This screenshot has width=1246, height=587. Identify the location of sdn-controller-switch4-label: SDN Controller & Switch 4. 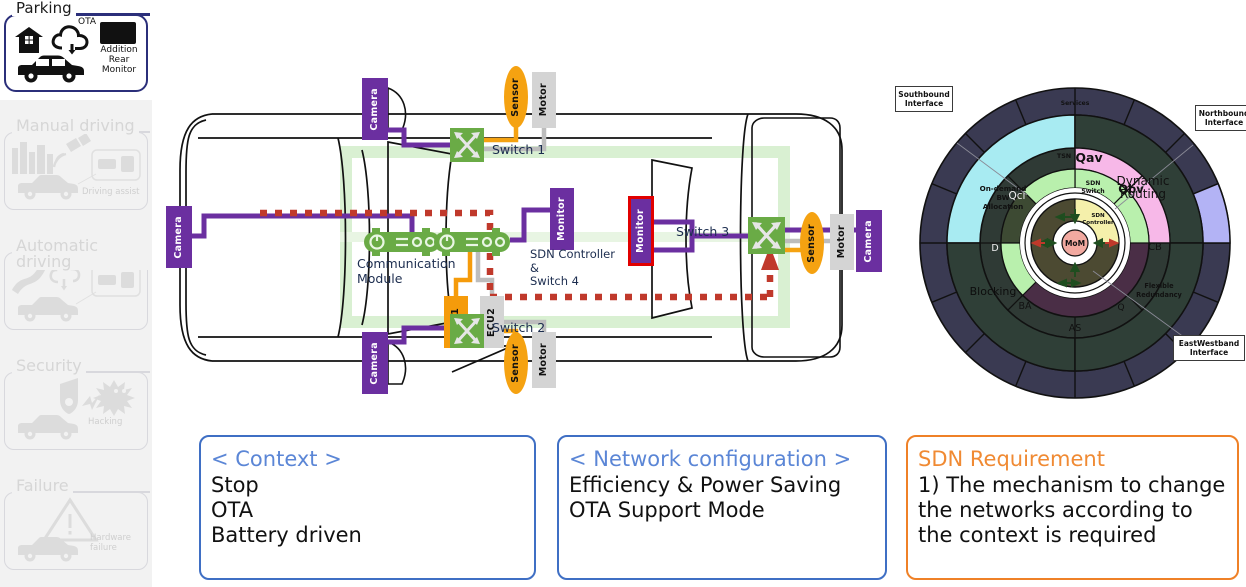
(572, 267).